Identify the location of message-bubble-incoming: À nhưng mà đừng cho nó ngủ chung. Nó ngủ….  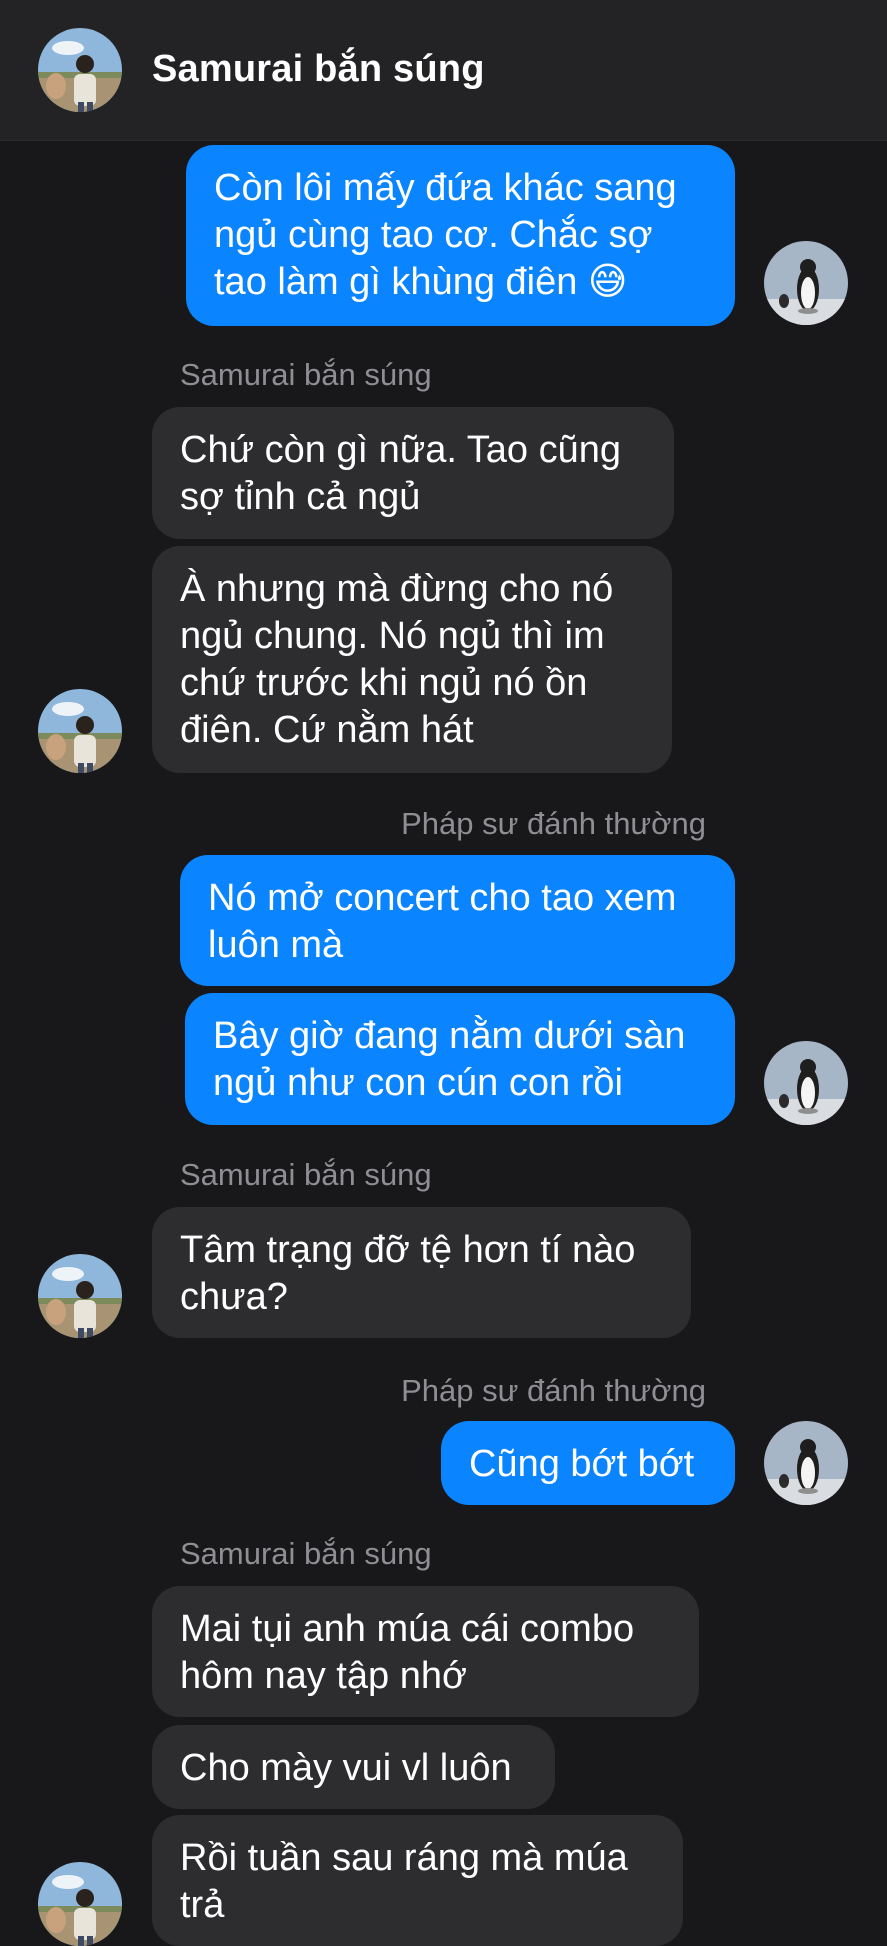
(412, 659).